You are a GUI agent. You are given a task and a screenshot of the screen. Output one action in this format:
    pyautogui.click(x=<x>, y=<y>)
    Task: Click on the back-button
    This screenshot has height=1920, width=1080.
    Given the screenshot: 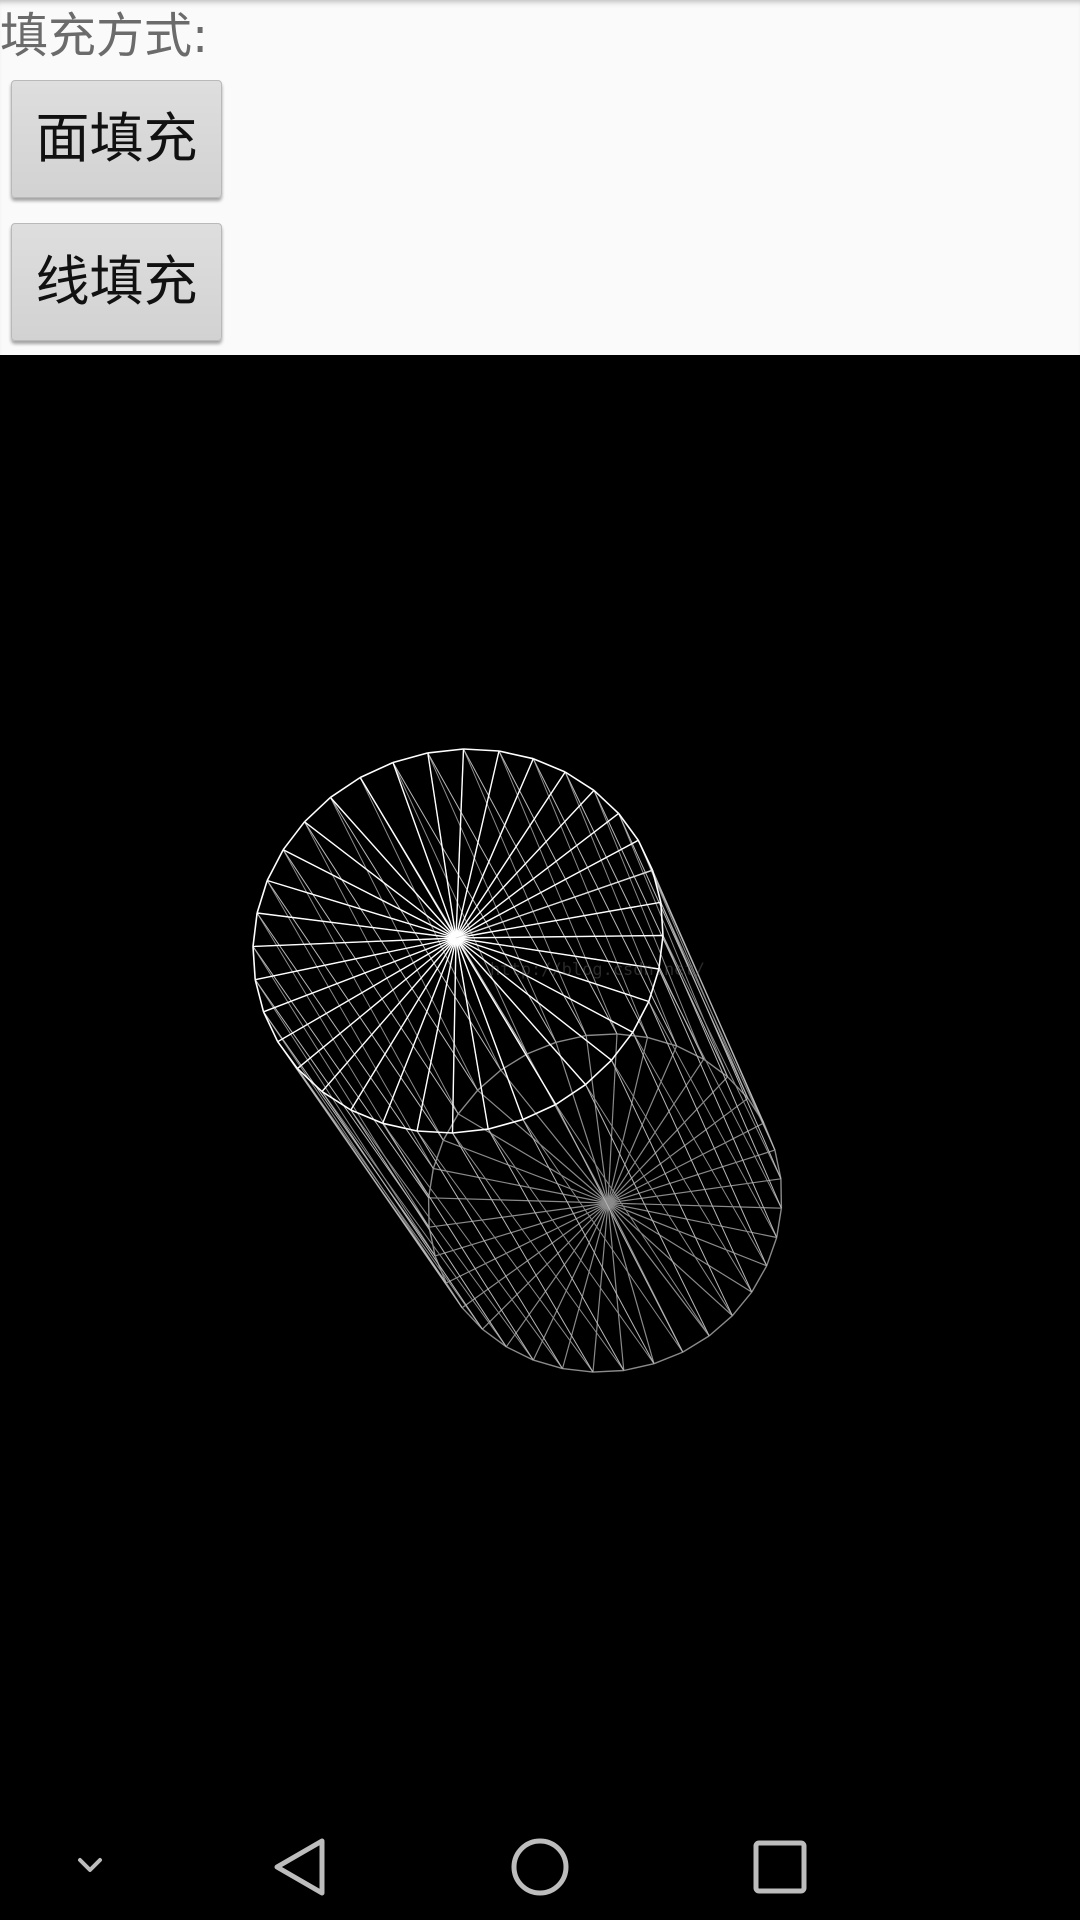 What is the action you would take?
    pyautogui.click(x=300, y=1867)
    